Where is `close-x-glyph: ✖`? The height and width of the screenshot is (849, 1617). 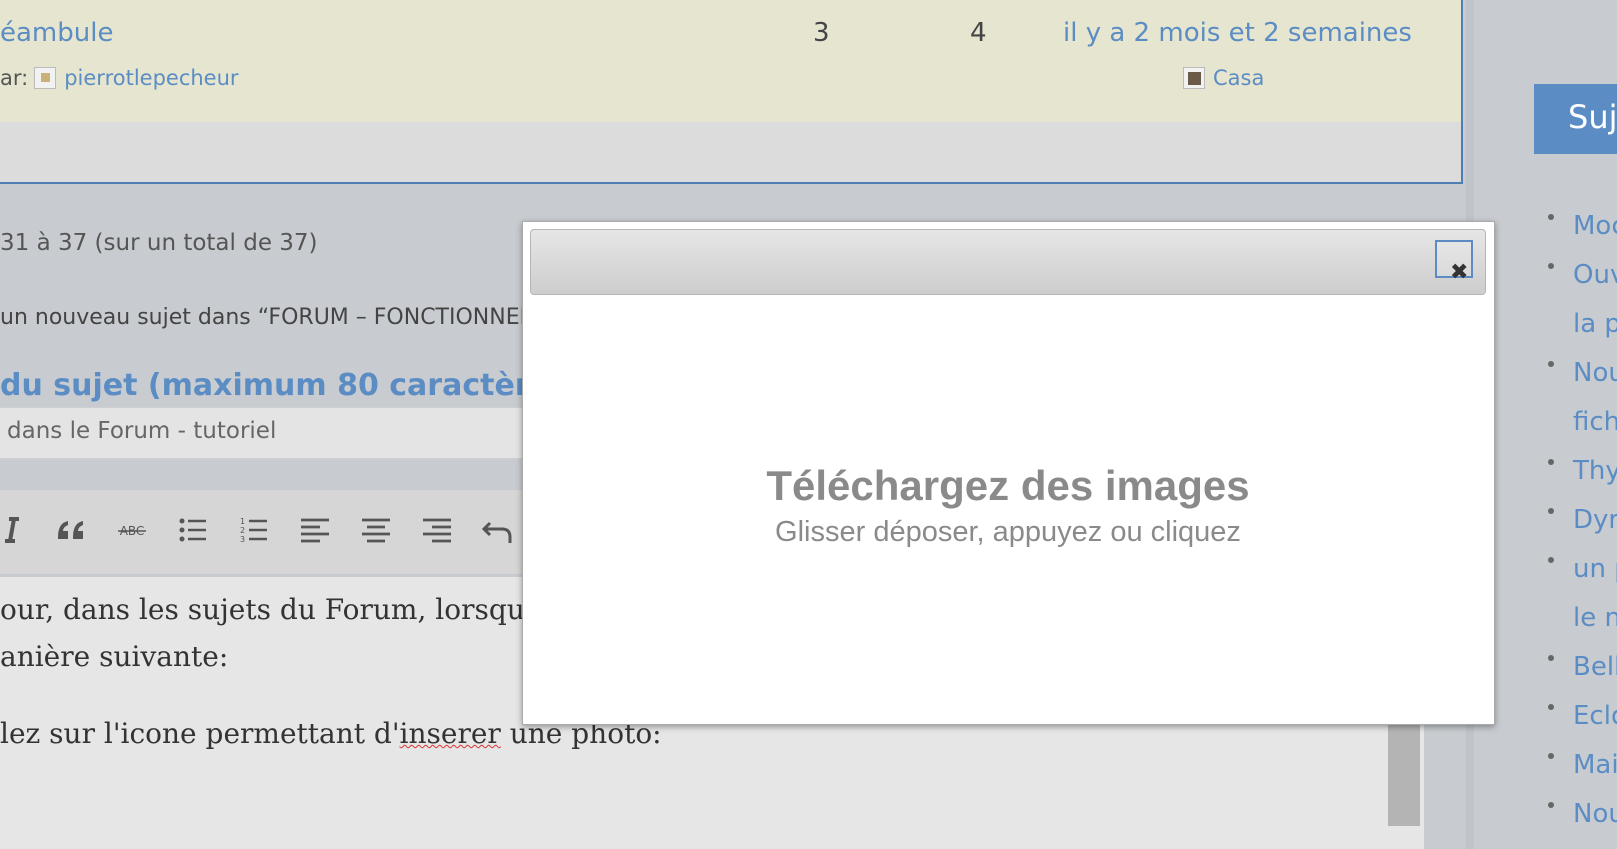 close-x-glyph: ✖ is located at coordinates (1459, 272).